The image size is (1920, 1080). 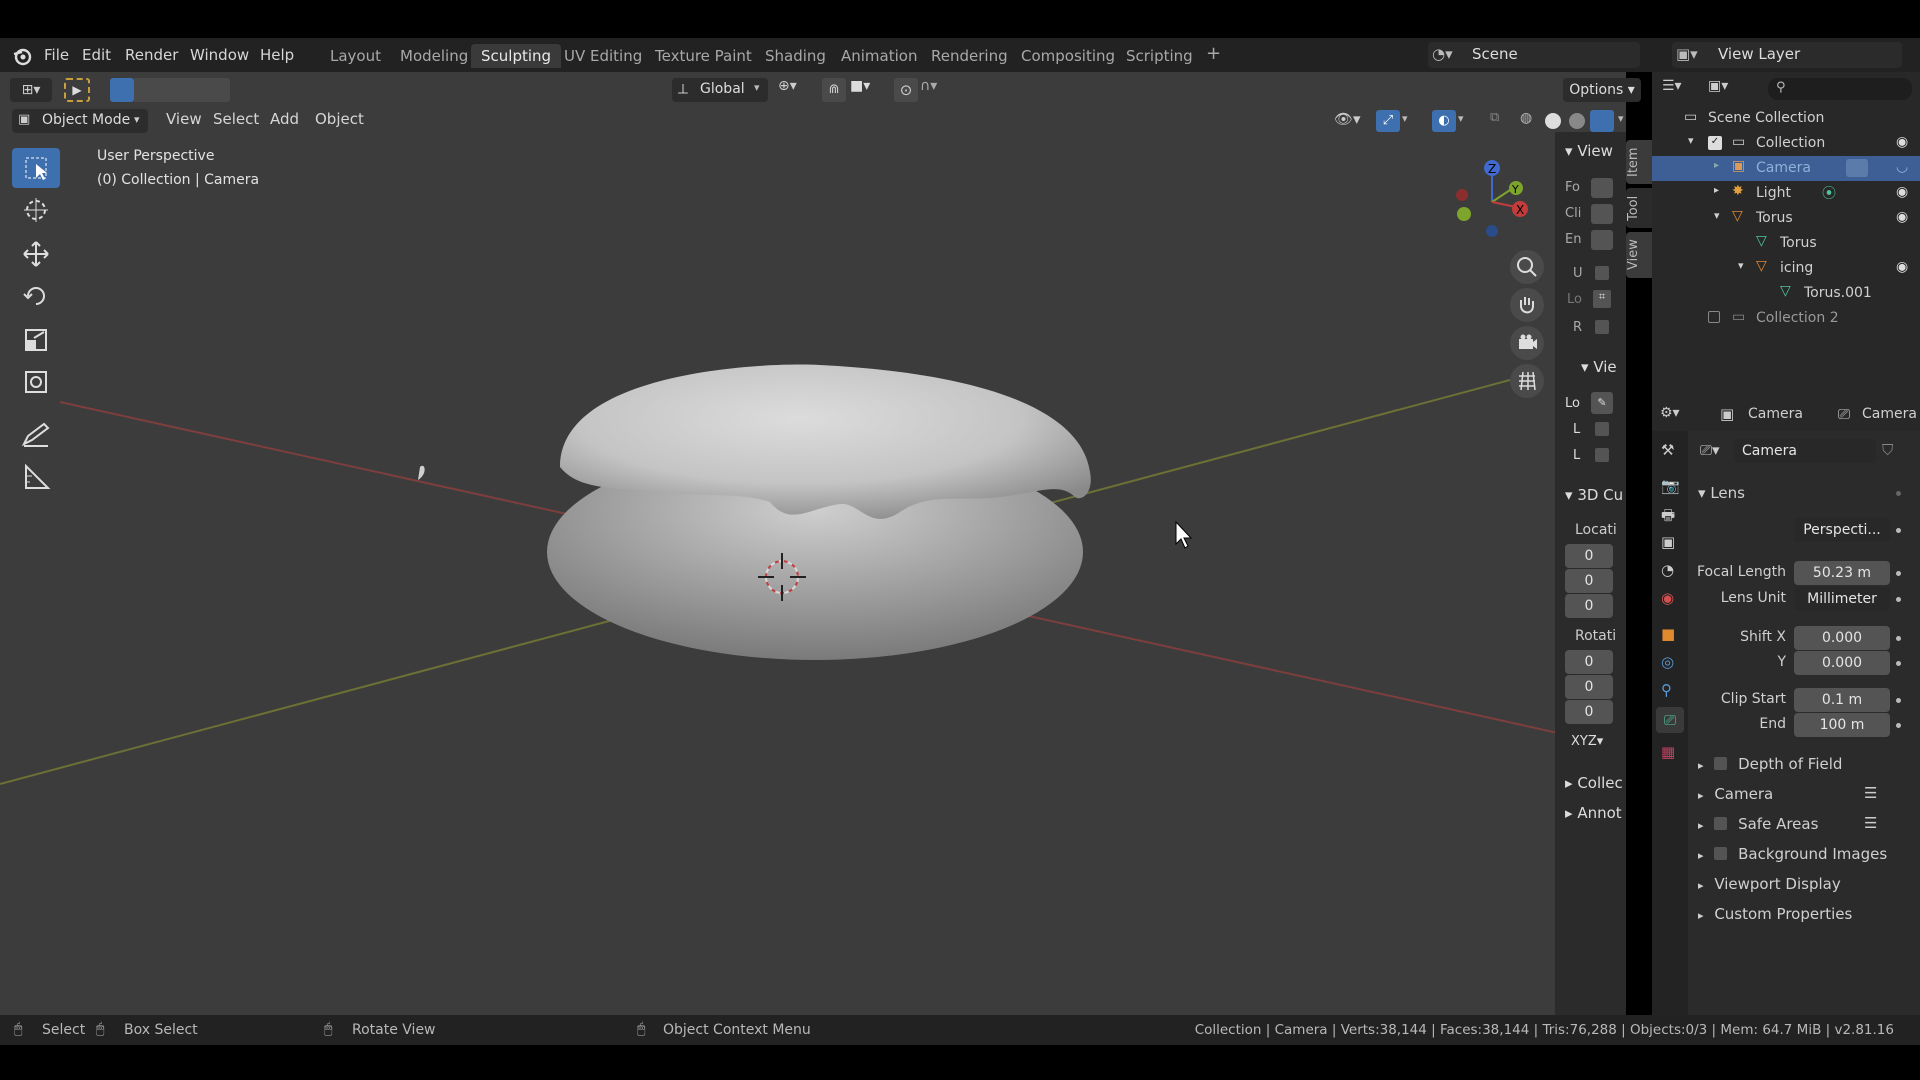 I want to click on transform-orientation-dropdown: ⟂ Global ▾, so click(x=720, y=90).